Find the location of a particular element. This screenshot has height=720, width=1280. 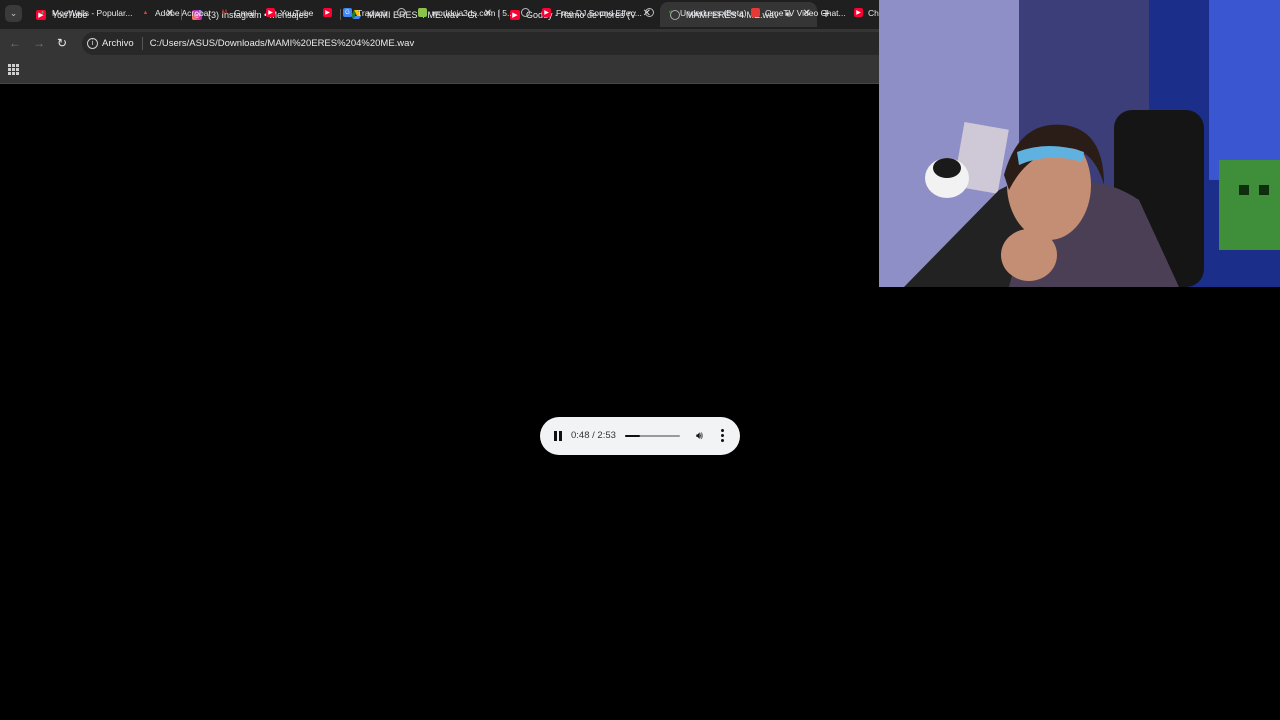

reload-button: ↻ is located at coordinates (62, 43).